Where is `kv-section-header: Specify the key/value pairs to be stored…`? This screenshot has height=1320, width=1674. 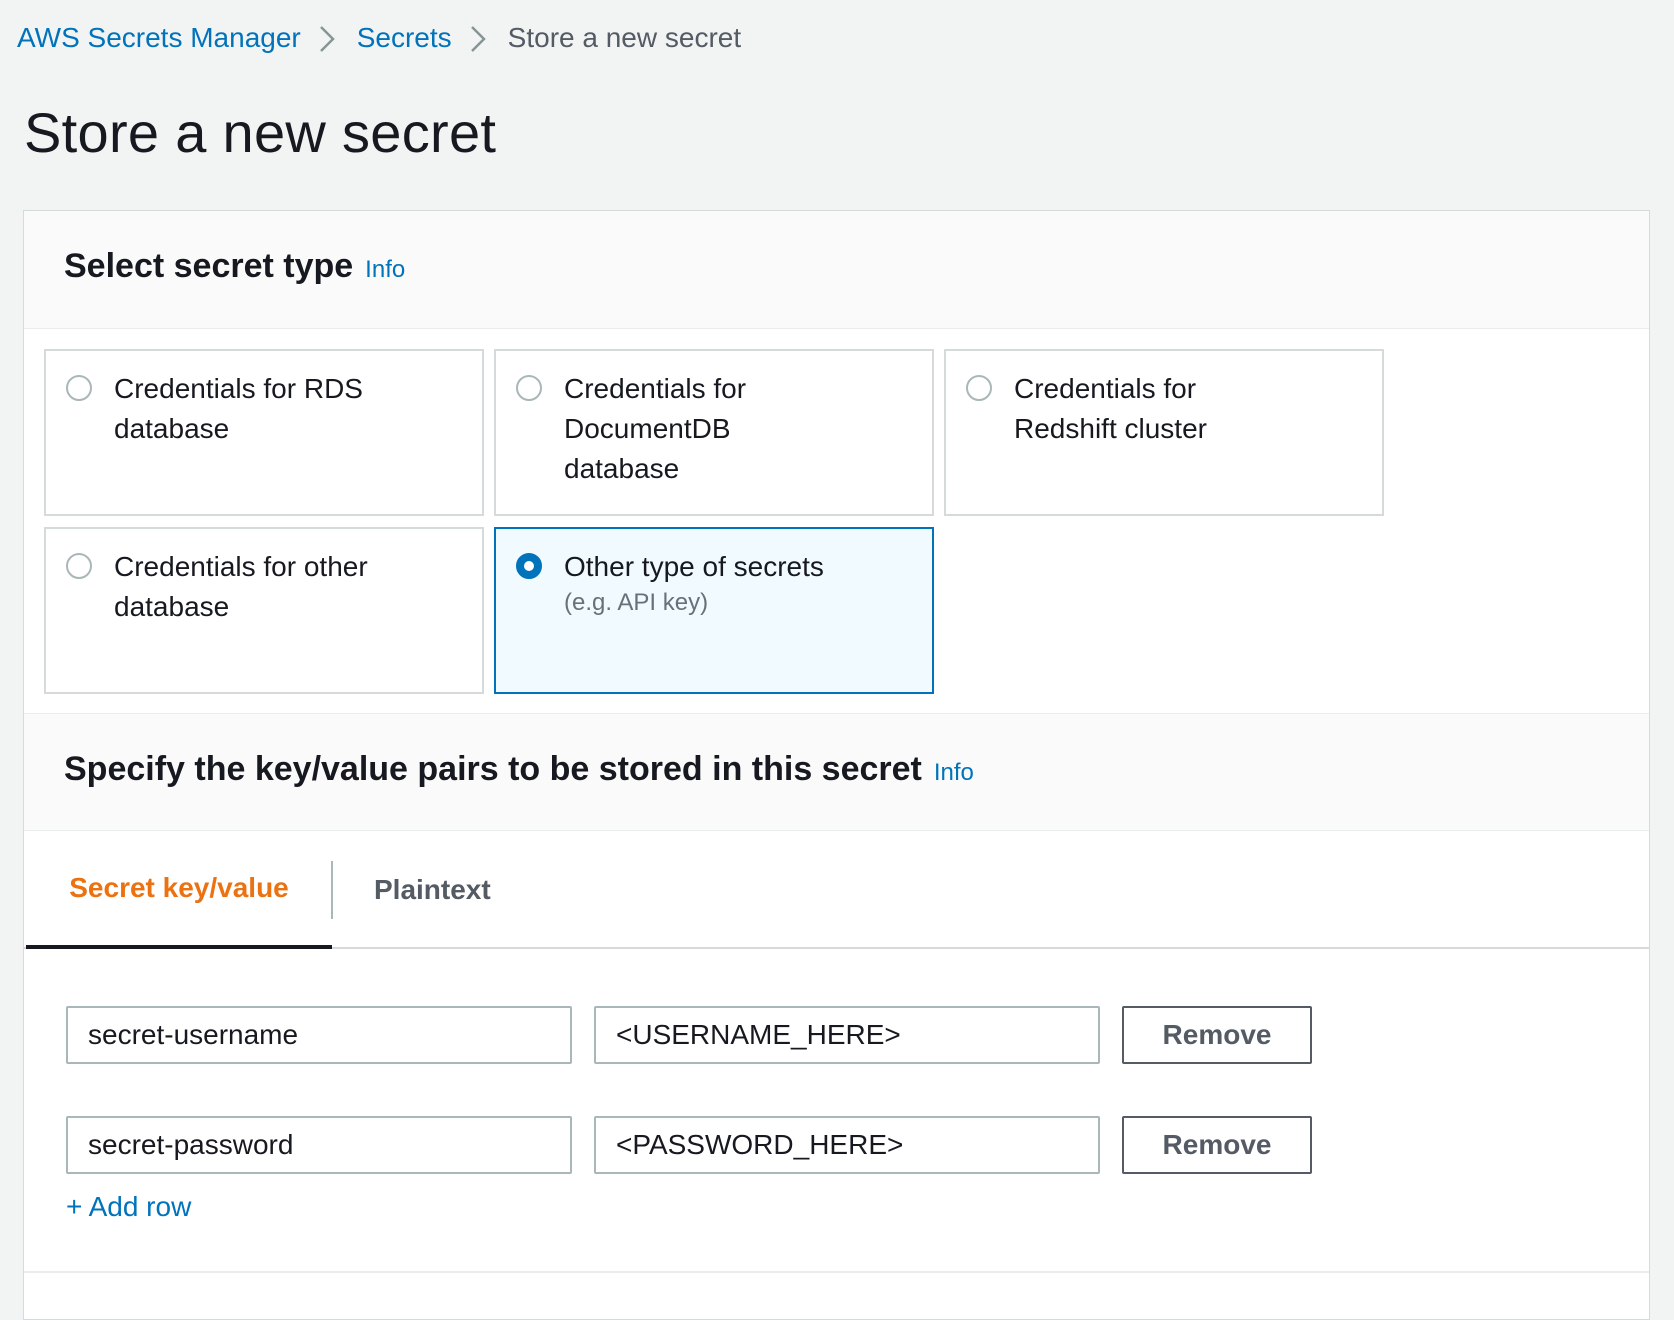
kv-section-header: Specify the key/value pairs to be stored… is located at coordinates (836, 772).